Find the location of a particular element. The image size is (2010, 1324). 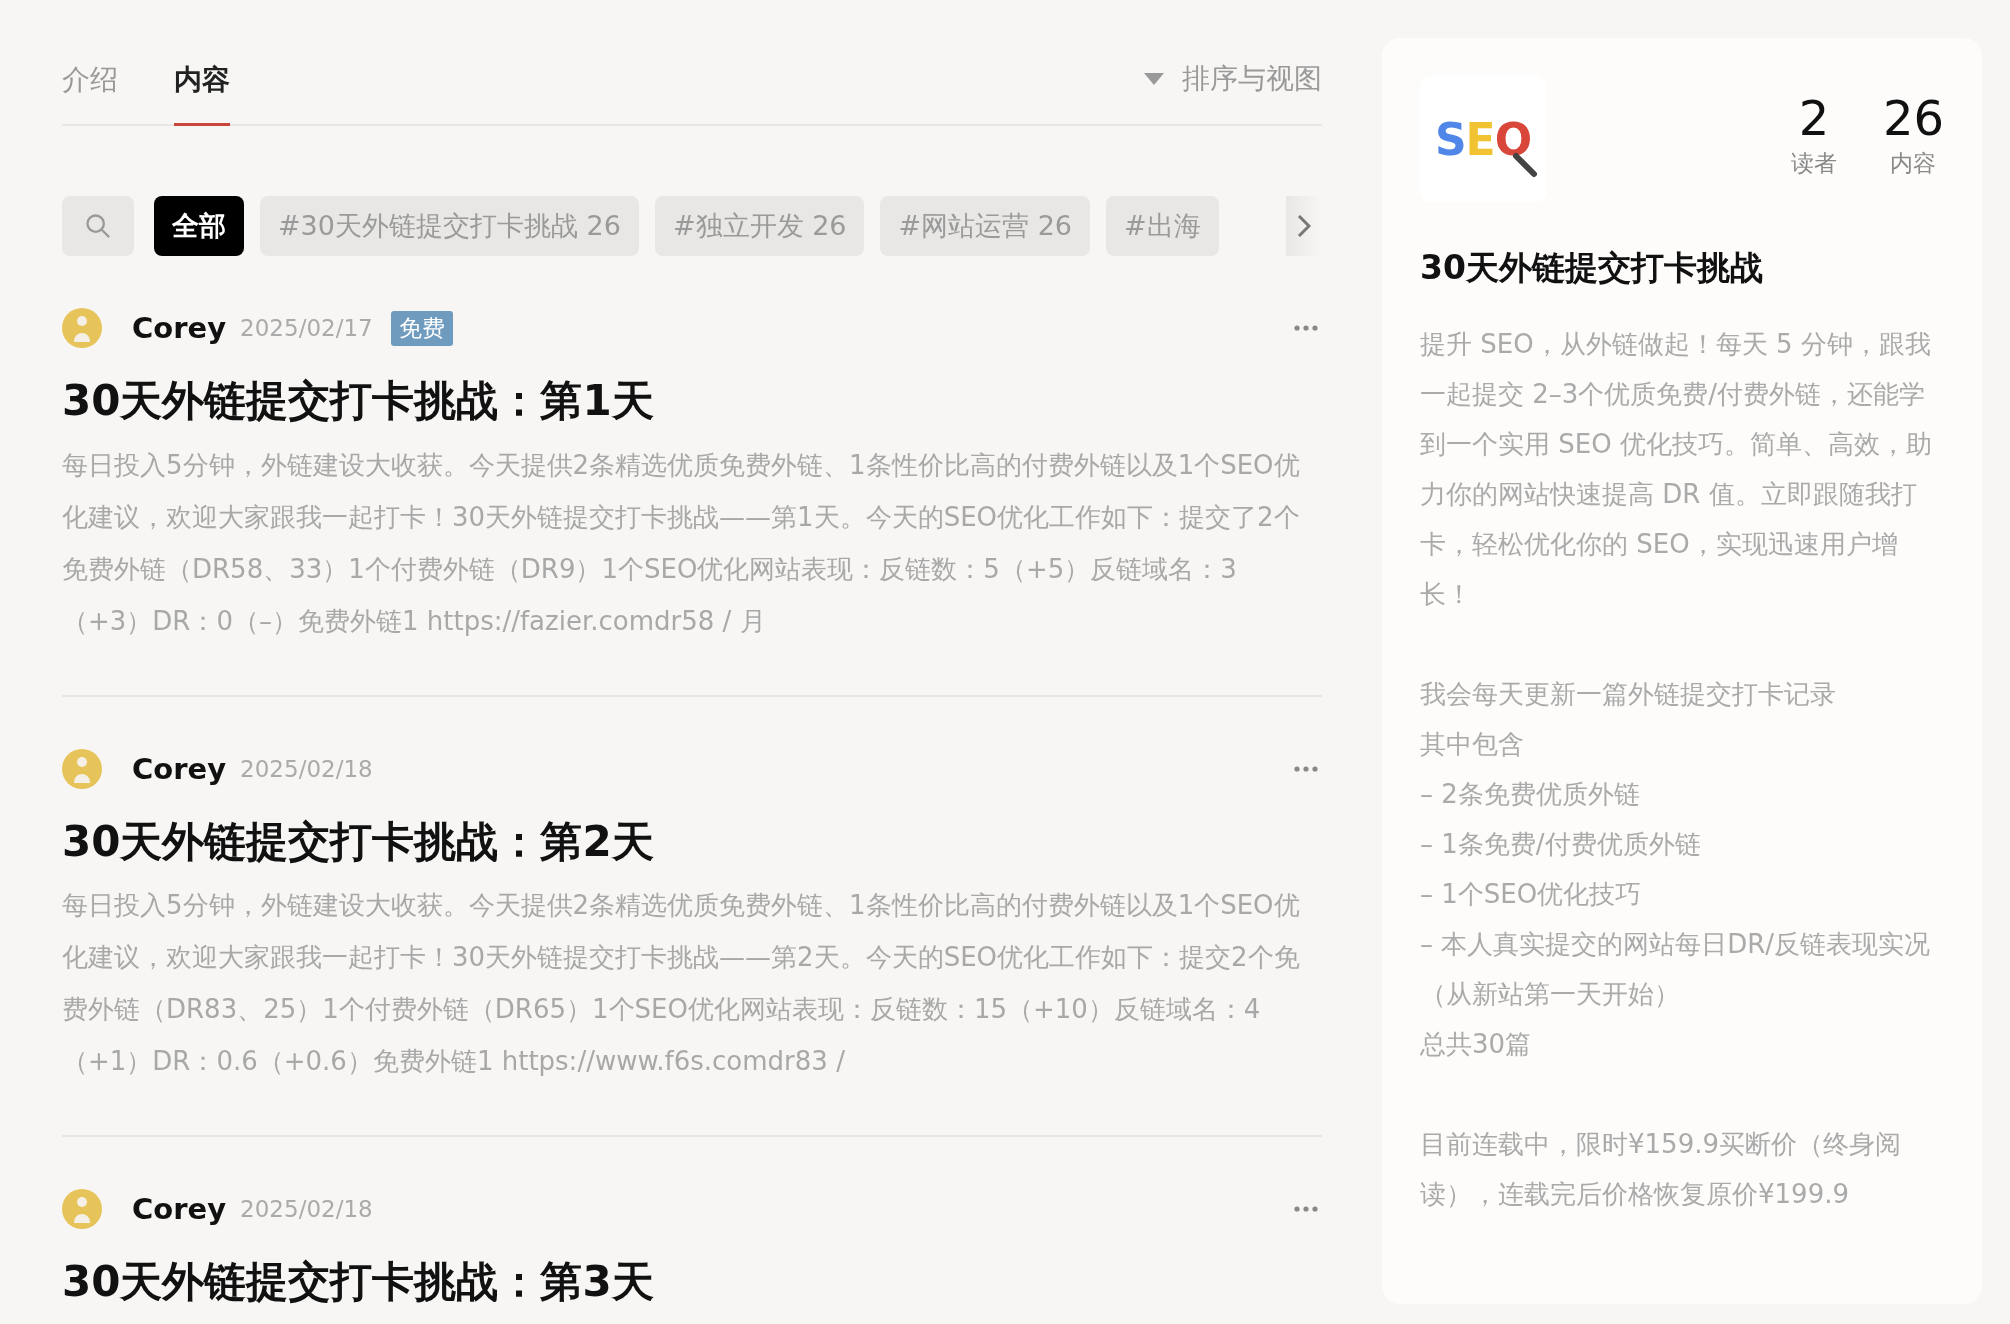

stat-value: 2 is located at coordinates (1814, 118).